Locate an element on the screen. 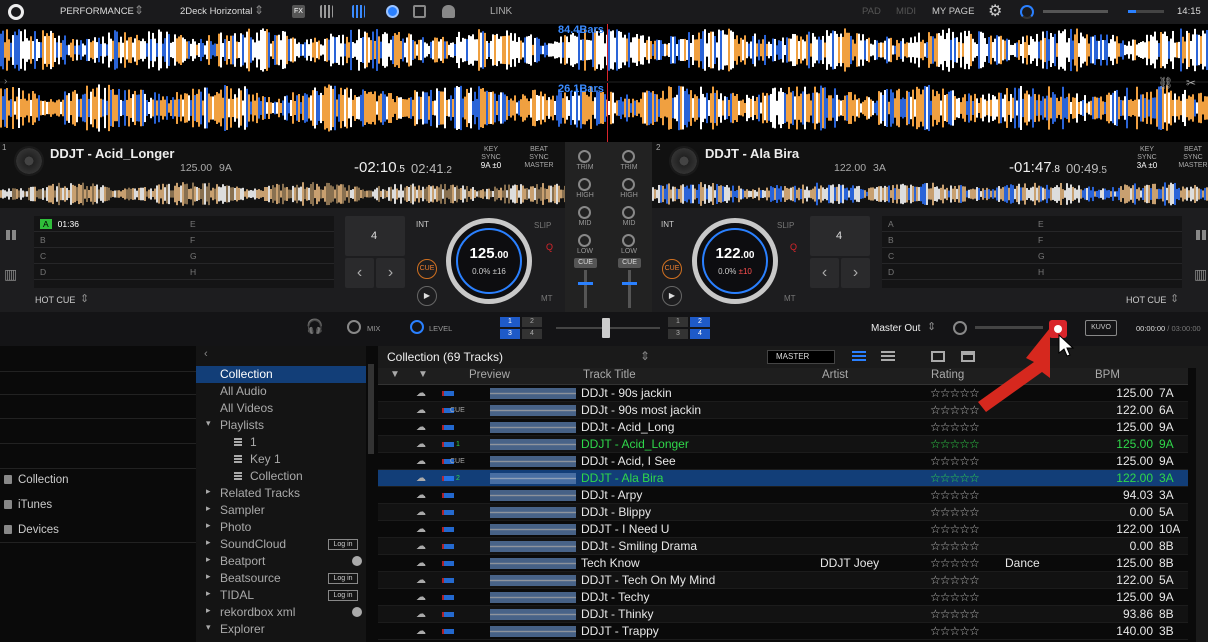 The height and width of the screenshot is (642, 1208). deck2-overview-waveform is located at coordinates (930, 193).